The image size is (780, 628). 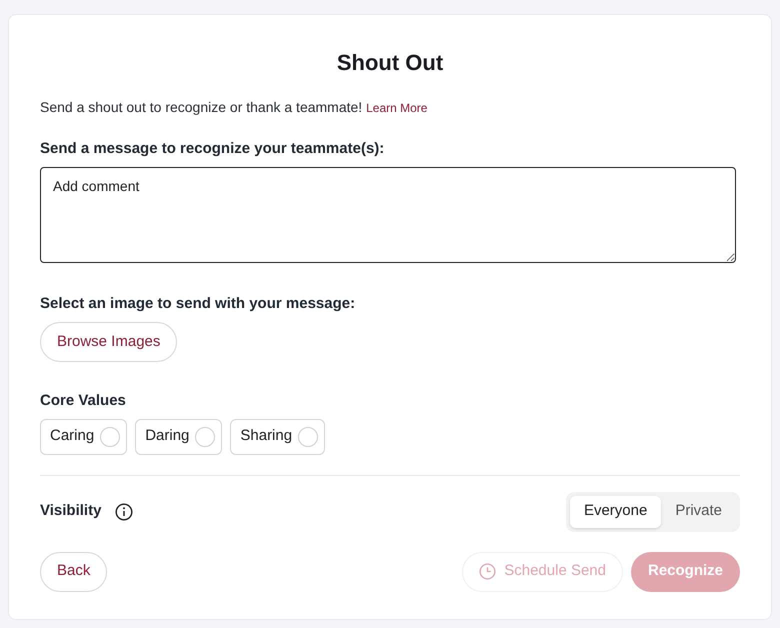 I want to click on core-value-chip: Caring, so click(x=84, y=436).